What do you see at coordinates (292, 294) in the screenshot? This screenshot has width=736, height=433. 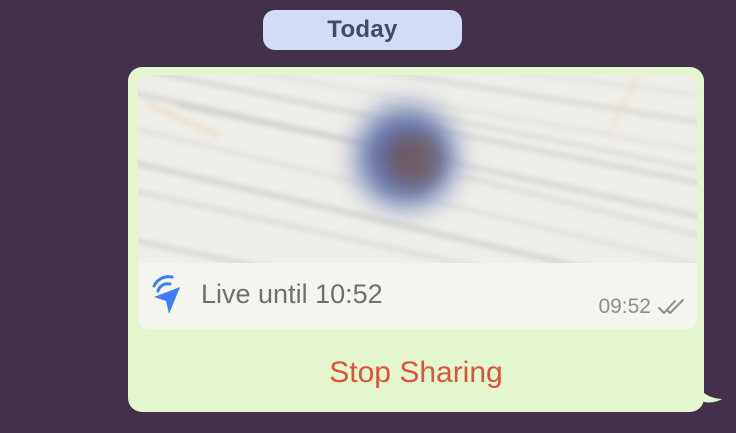 I see `live-until-text: Live until 10:52` at bounding box center [292, 294].